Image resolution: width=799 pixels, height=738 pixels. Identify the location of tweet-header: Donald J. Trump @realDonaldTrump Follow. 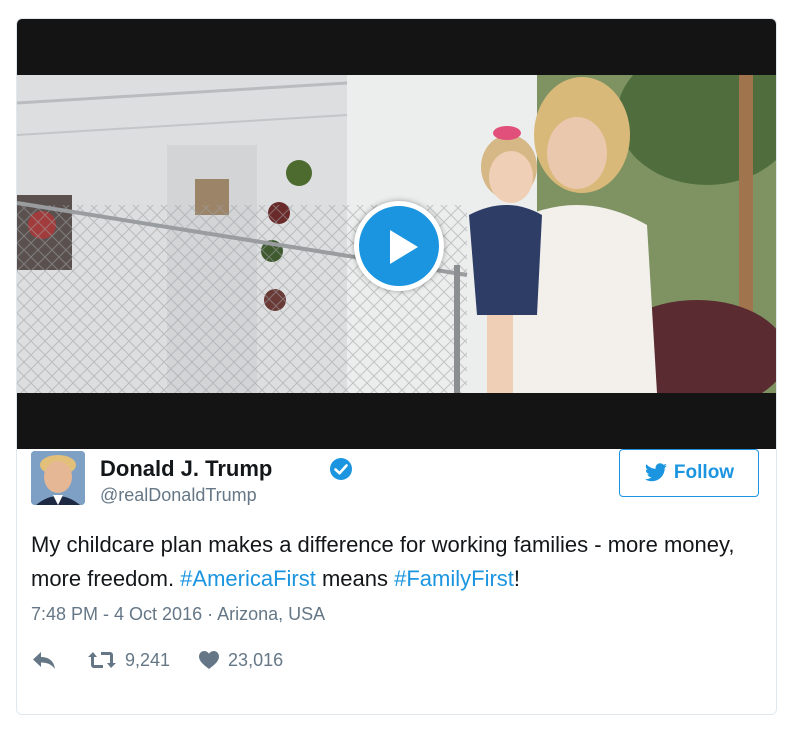
(395, 479).